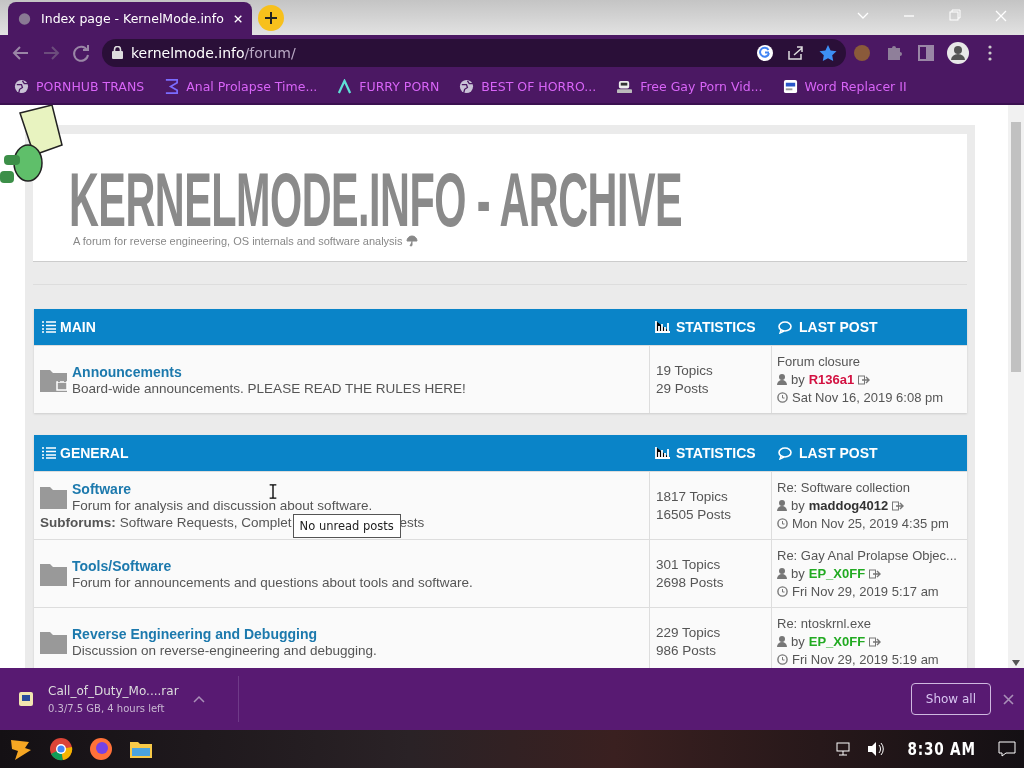  Describe the element at coordinates (198, 699) in the screenshot. I see `chevron-up-icon` at that location.